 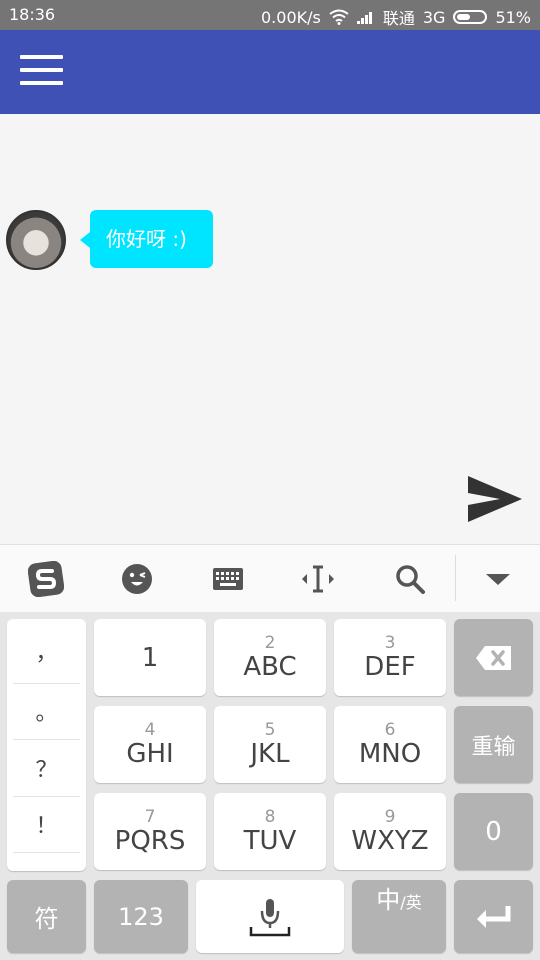 I want to click on battery-icon, so click(x=470, y=17).